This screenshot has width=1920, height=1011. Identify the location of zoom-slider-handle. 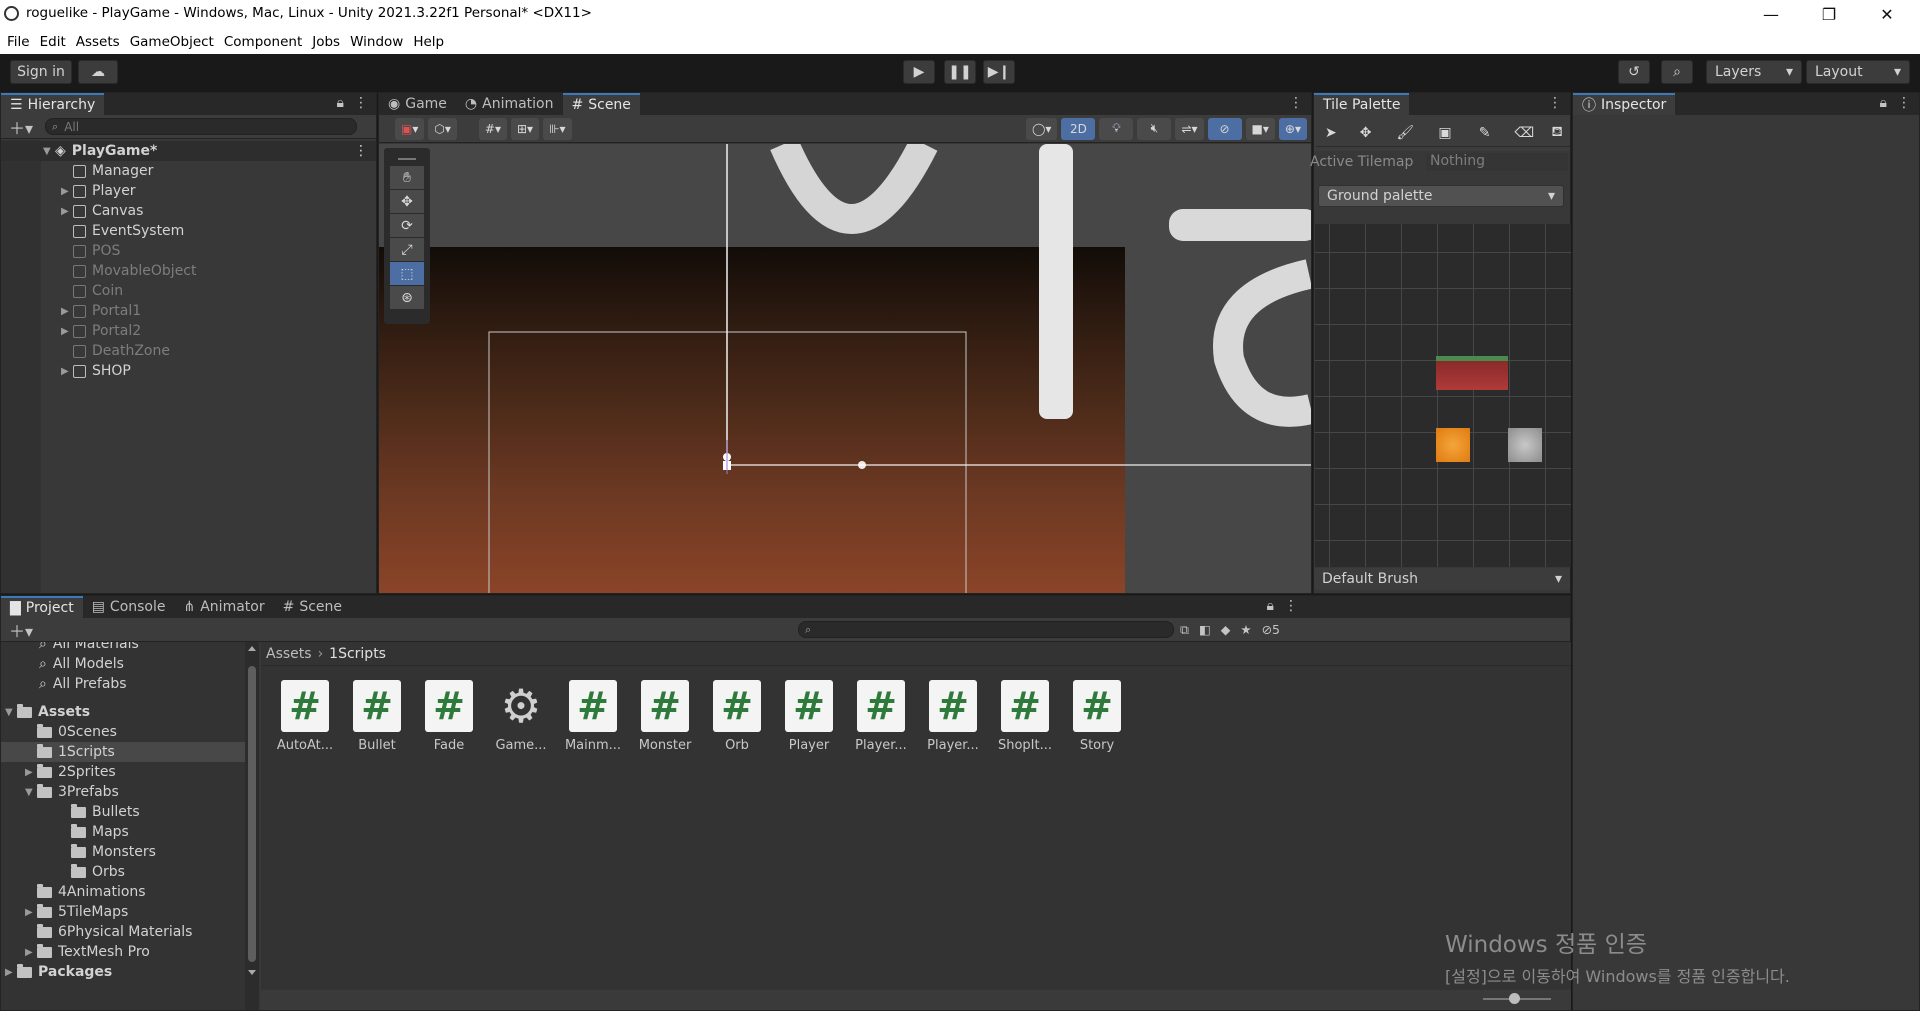
(1514, 998).